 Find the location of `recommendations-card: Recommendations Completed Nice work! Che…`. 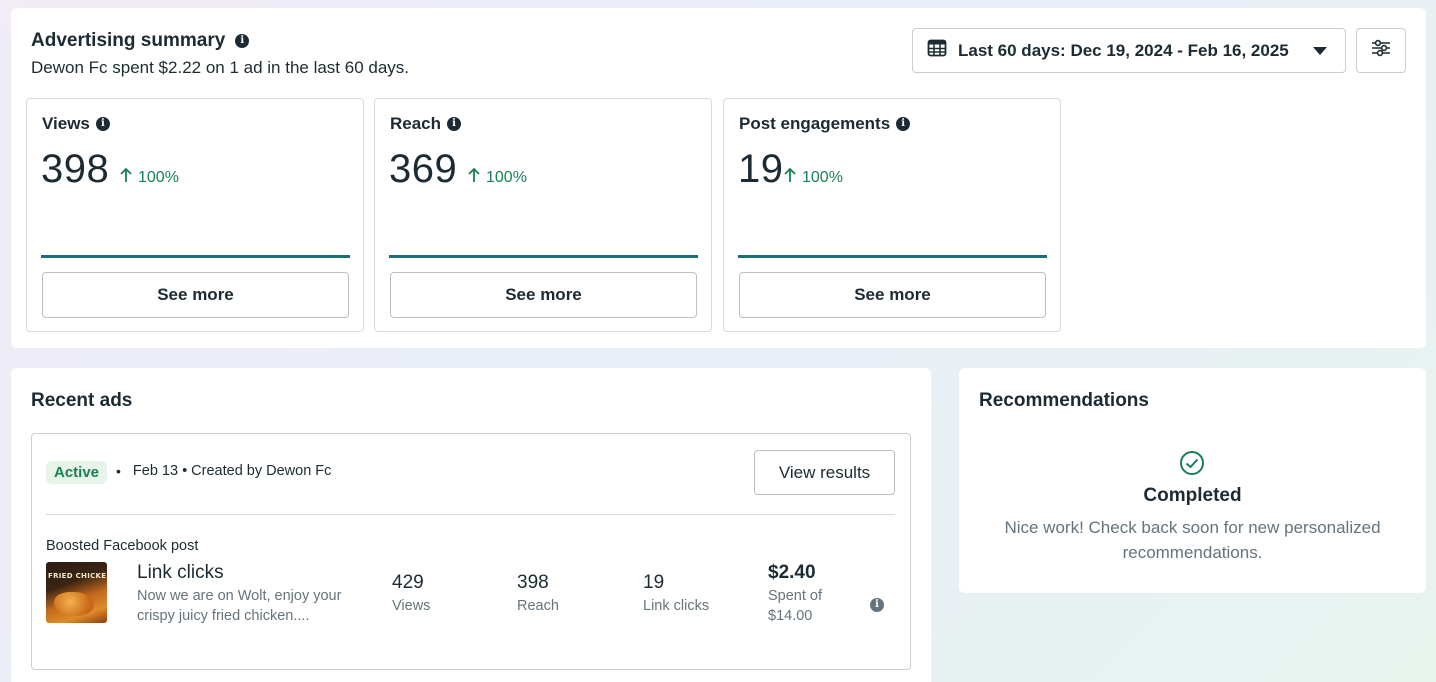

recommendations-card: Recommendations Completed Nice work! Che… is located at coordinates (1192, 480).